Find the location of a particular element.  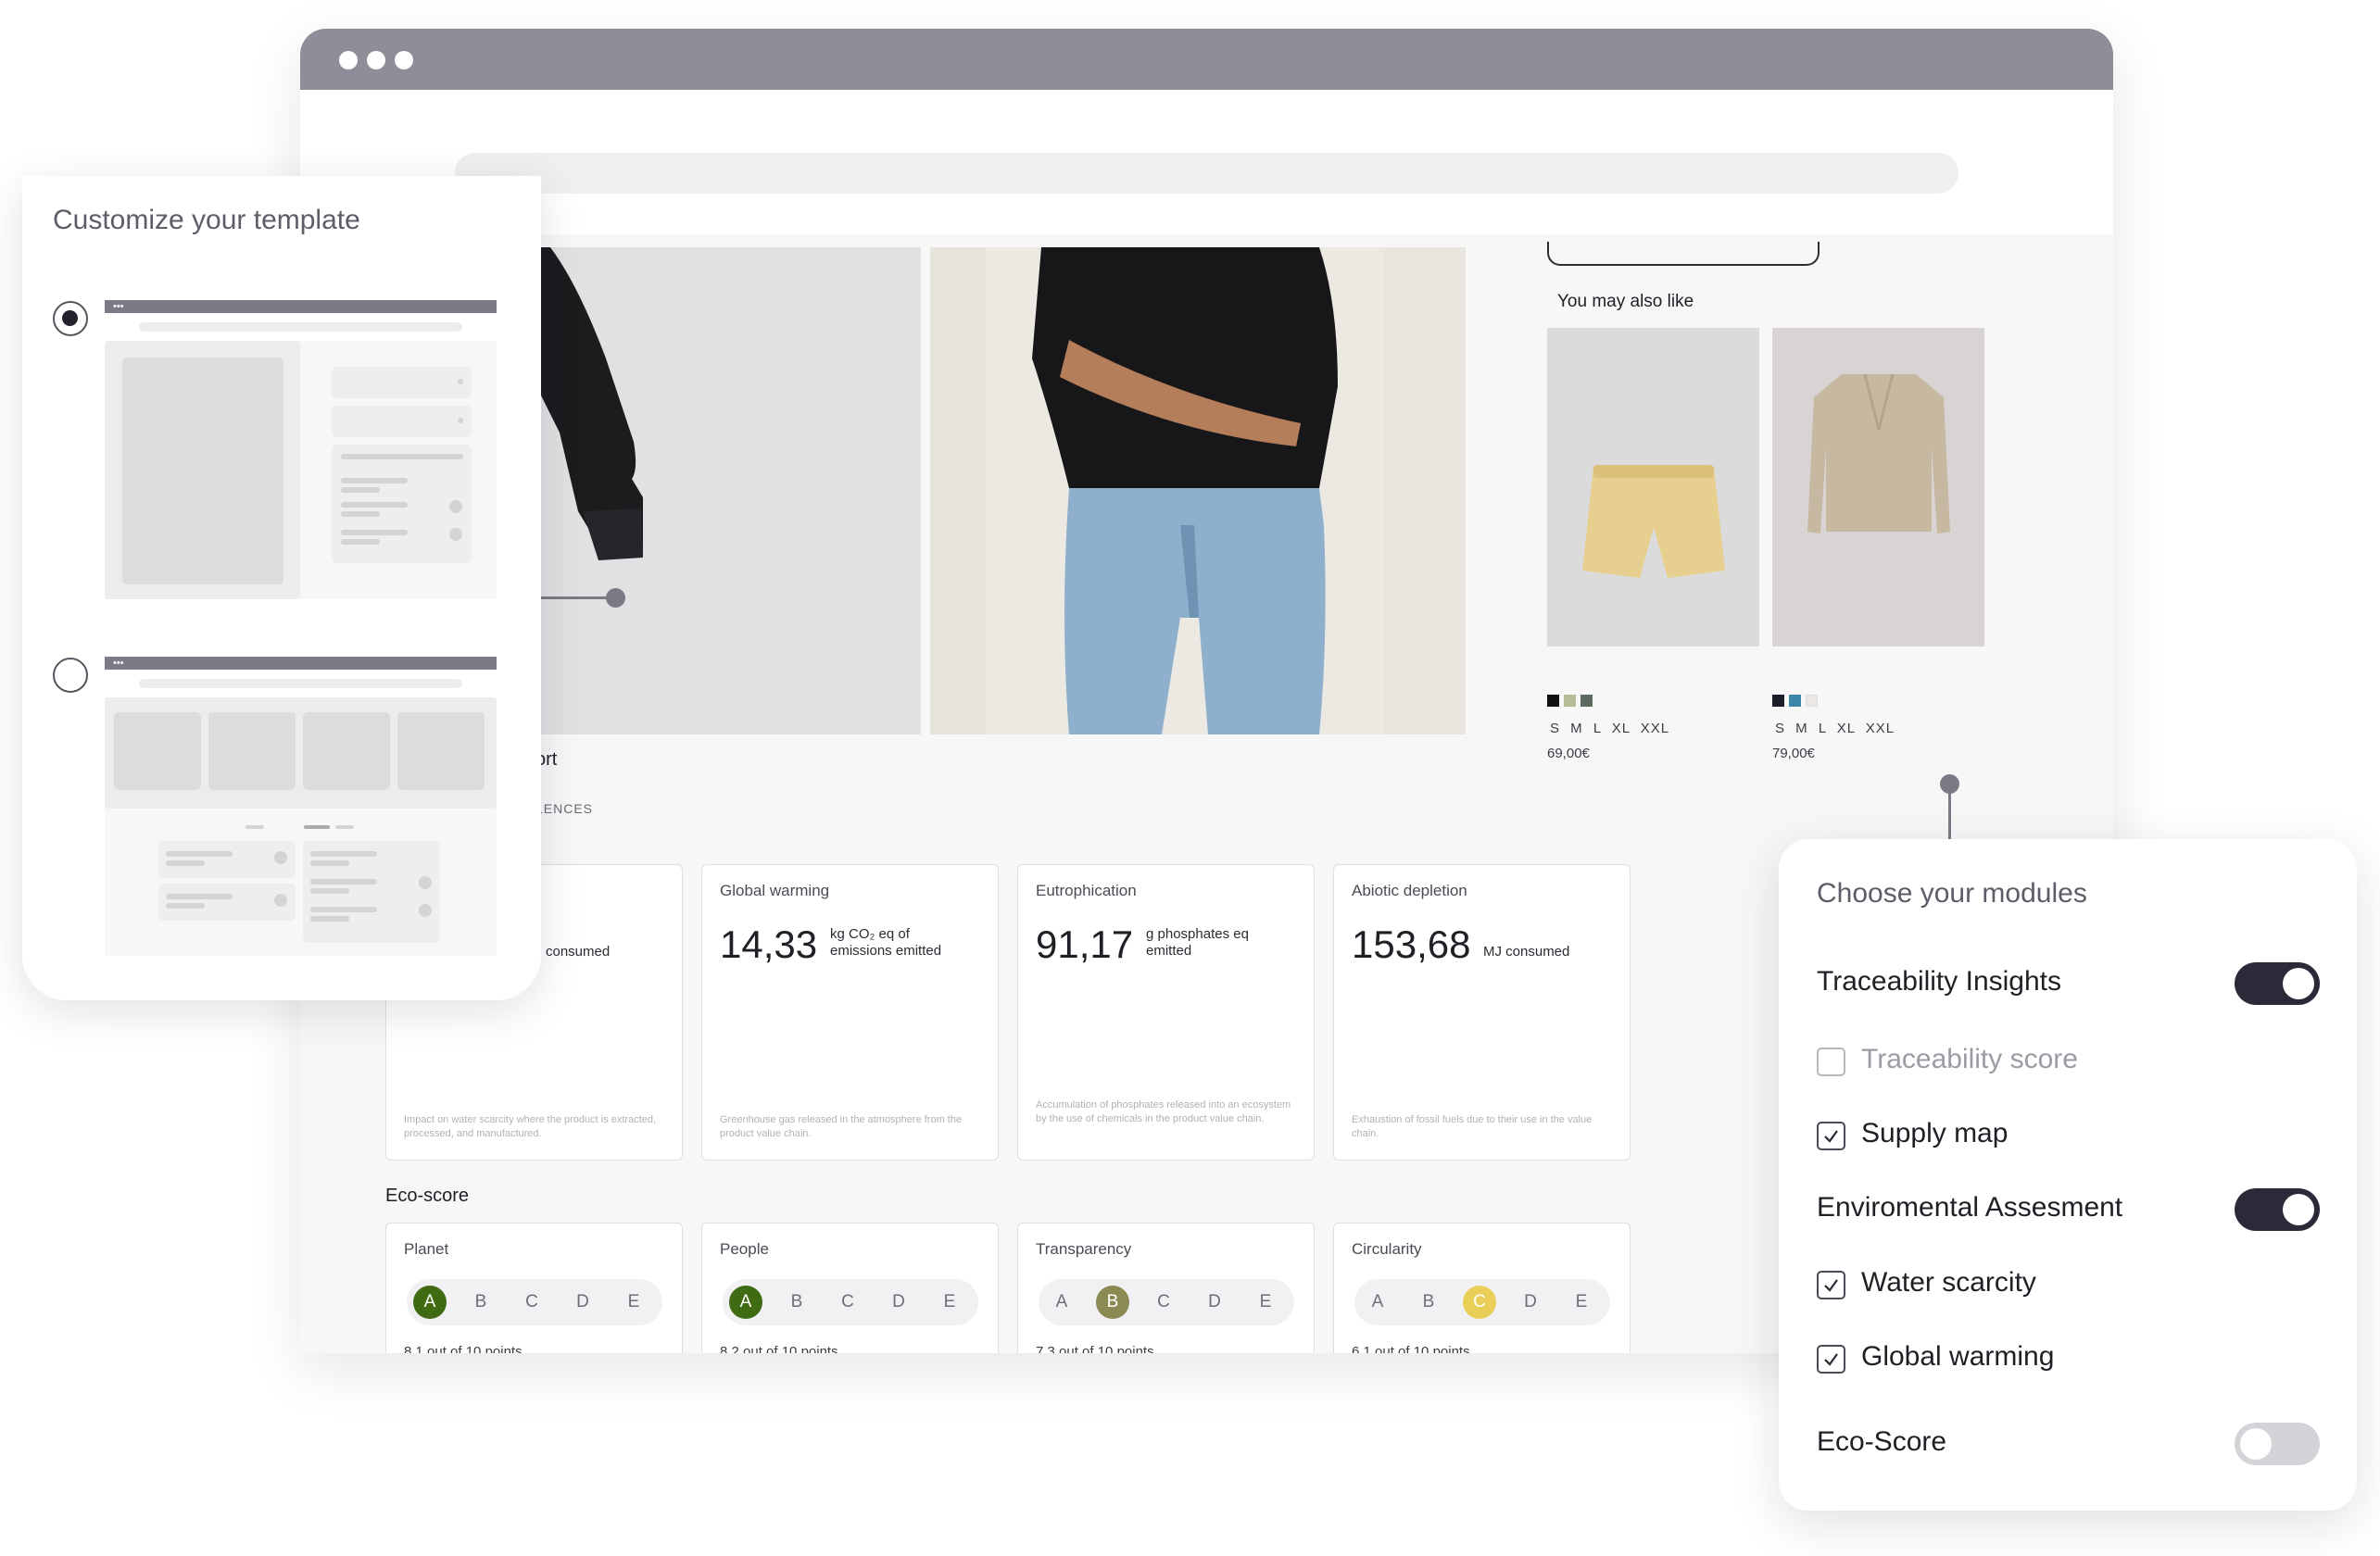

window-dot-icon is located at coordinates (348, 60).